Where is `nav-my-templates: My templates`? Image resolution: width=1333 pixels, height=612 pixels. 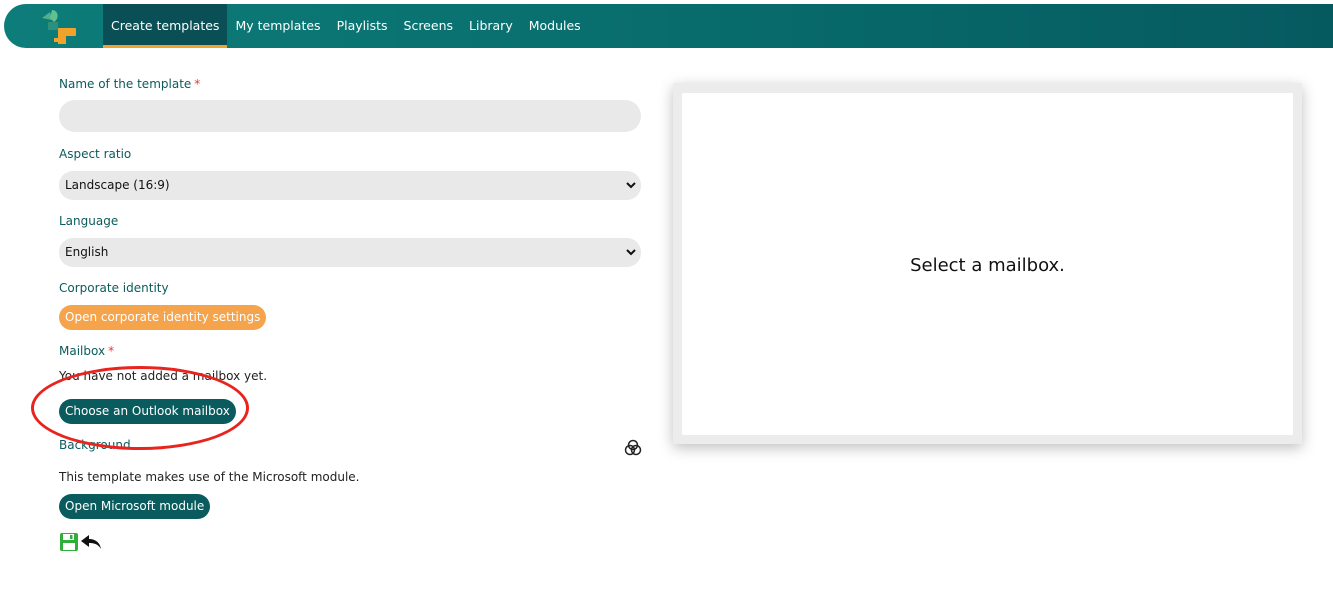
nav-my-templates: My templates is located at coordinates (277, 26).